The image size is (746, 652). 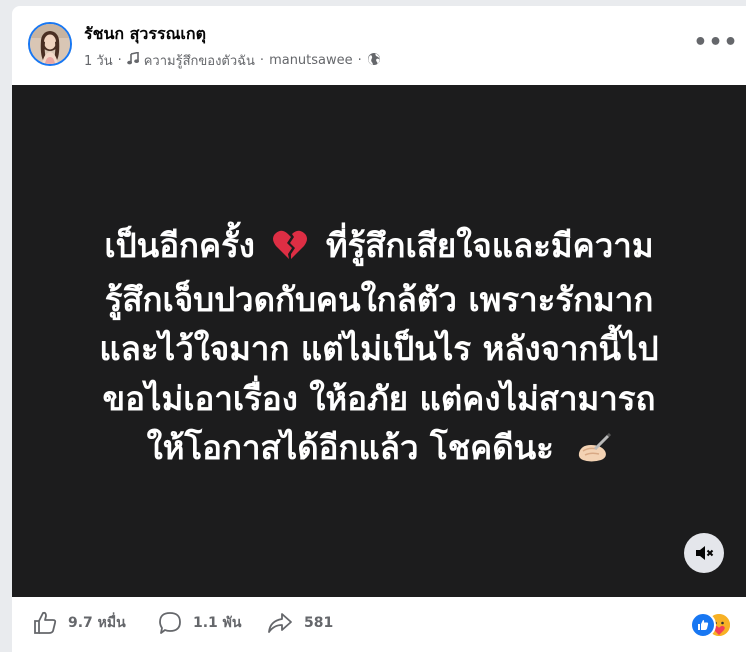 What do you see at coordinates (98, 60) in the screenshot?
I see `post-time: 1 วัน` at bounding box center [98, 60].